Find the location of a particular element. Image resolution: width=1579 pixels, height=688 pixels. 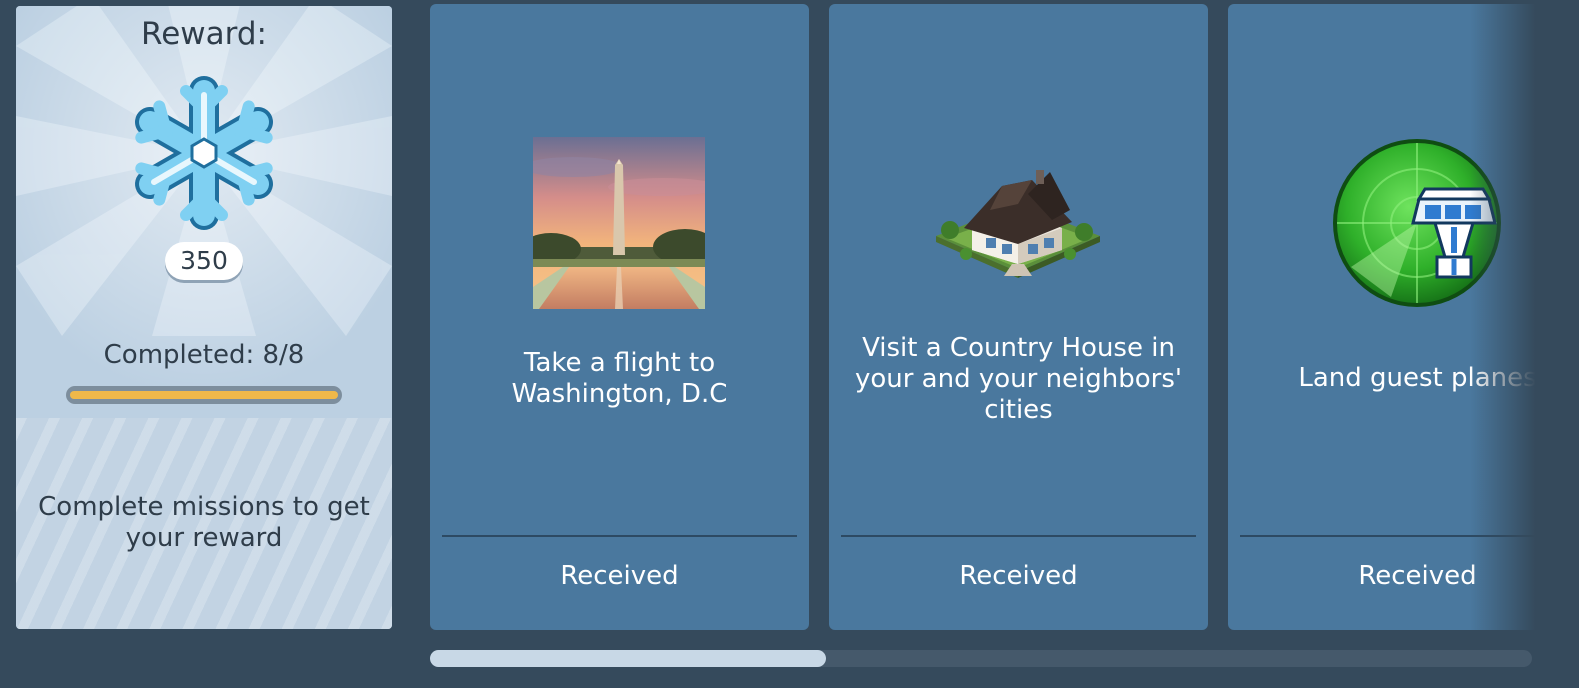

reward-footer: Complete missions to get your reward is located at coordinates (204, 523).